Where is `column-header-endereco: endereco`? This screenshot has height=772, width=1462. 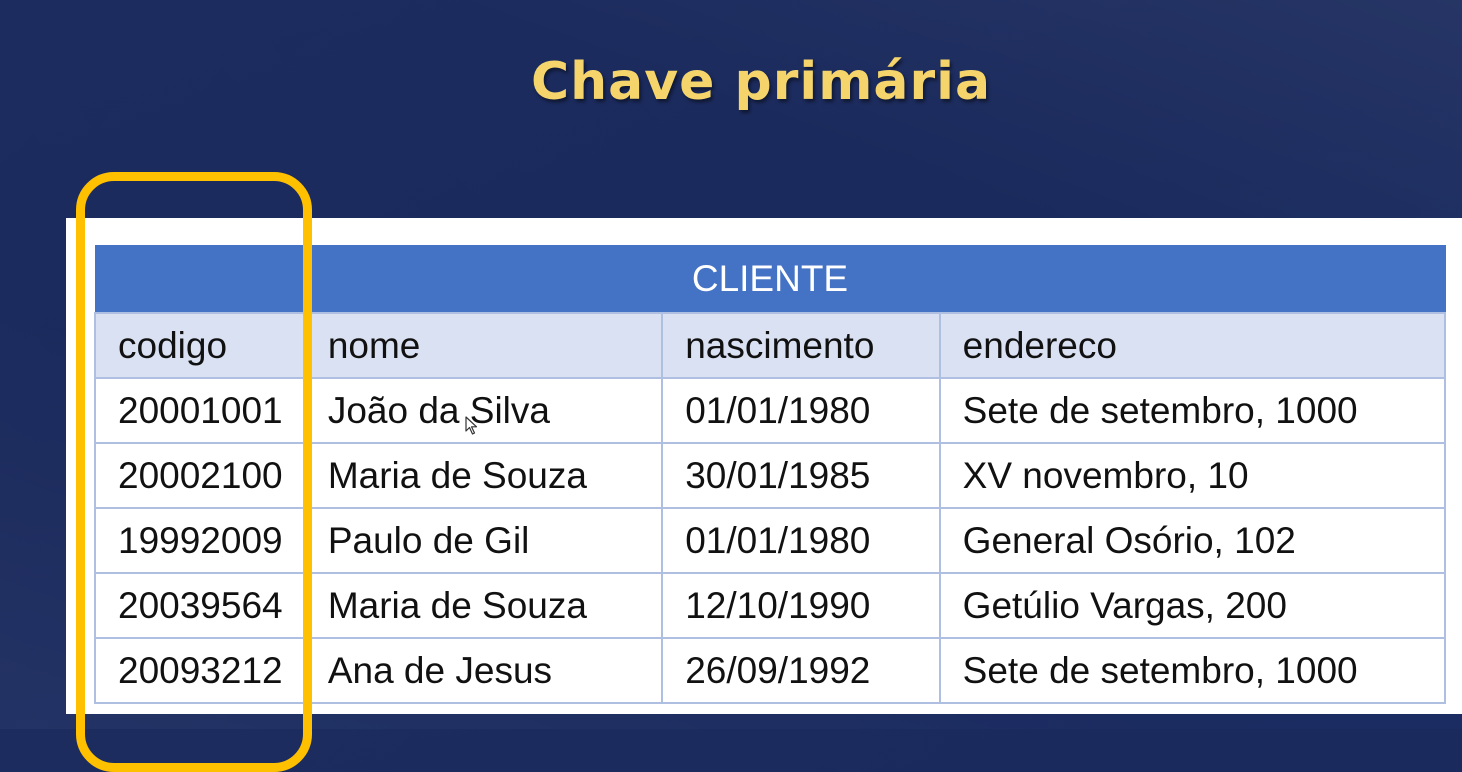
column-header-endereco: endereco is located at coordinates (1192, 345).